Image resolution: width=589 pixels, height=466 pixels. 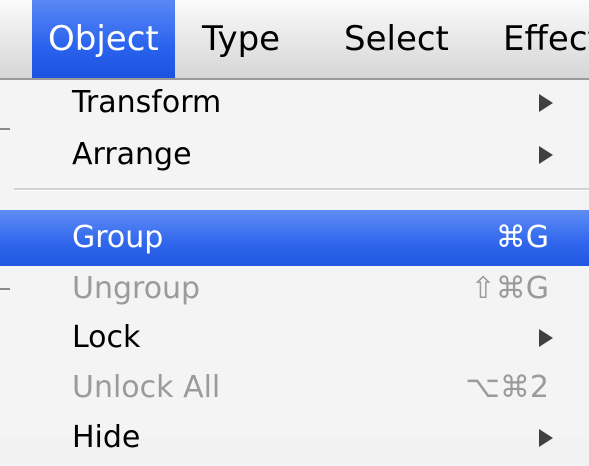 What do you see at coordinates (103, 39) in the screenshot?
I see `menubar-object: Object` at bounding box center [103, 39].